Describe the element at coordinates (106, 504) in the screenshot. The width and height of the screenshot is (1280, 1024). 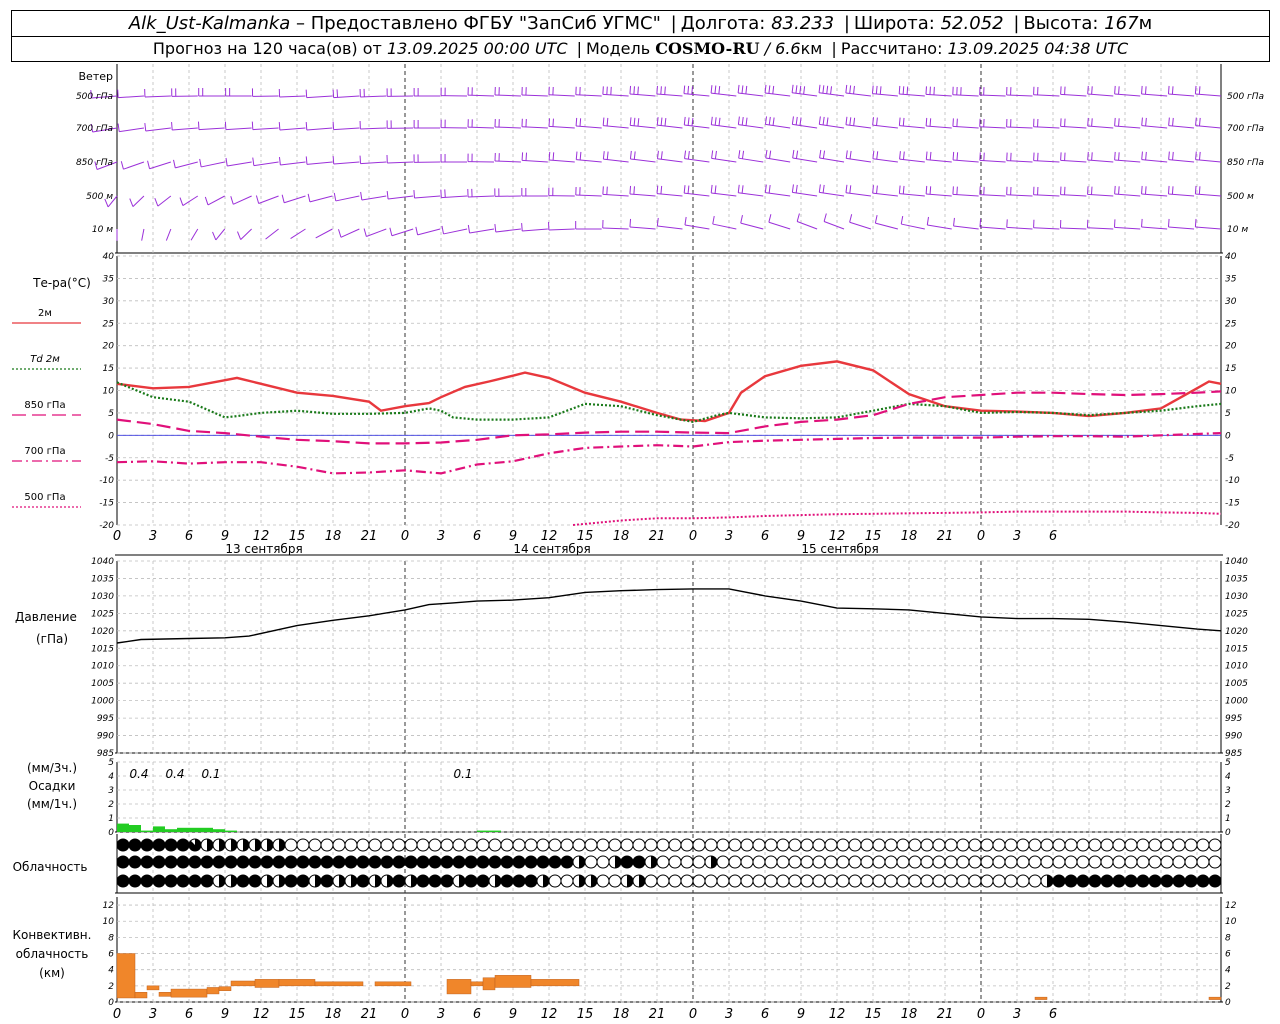
I see `temp-tick-left: -15` at that location.